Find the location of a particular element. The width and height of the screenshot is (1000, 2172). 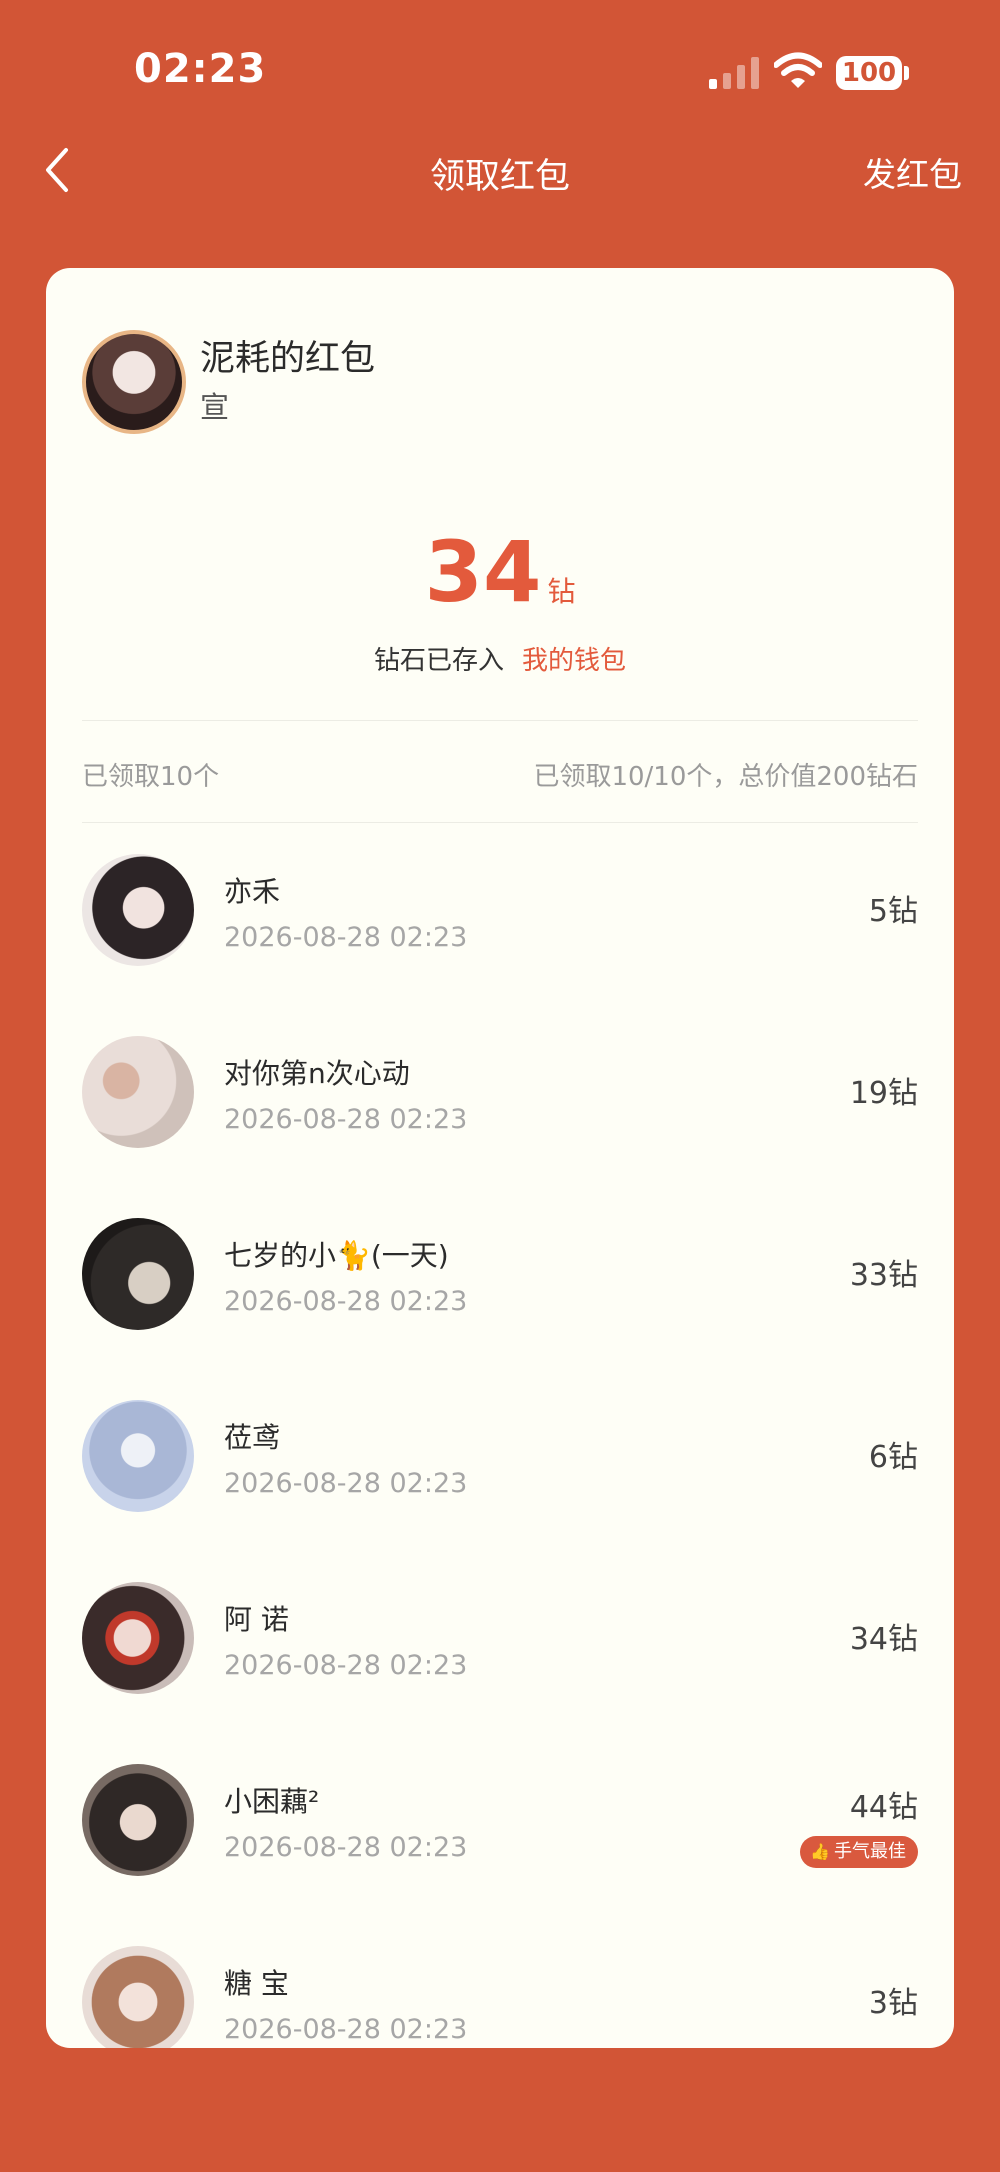

claim-row: 莅鸢 2026-08-28 02:23 6钻 is located at coordinates (500, 1461).